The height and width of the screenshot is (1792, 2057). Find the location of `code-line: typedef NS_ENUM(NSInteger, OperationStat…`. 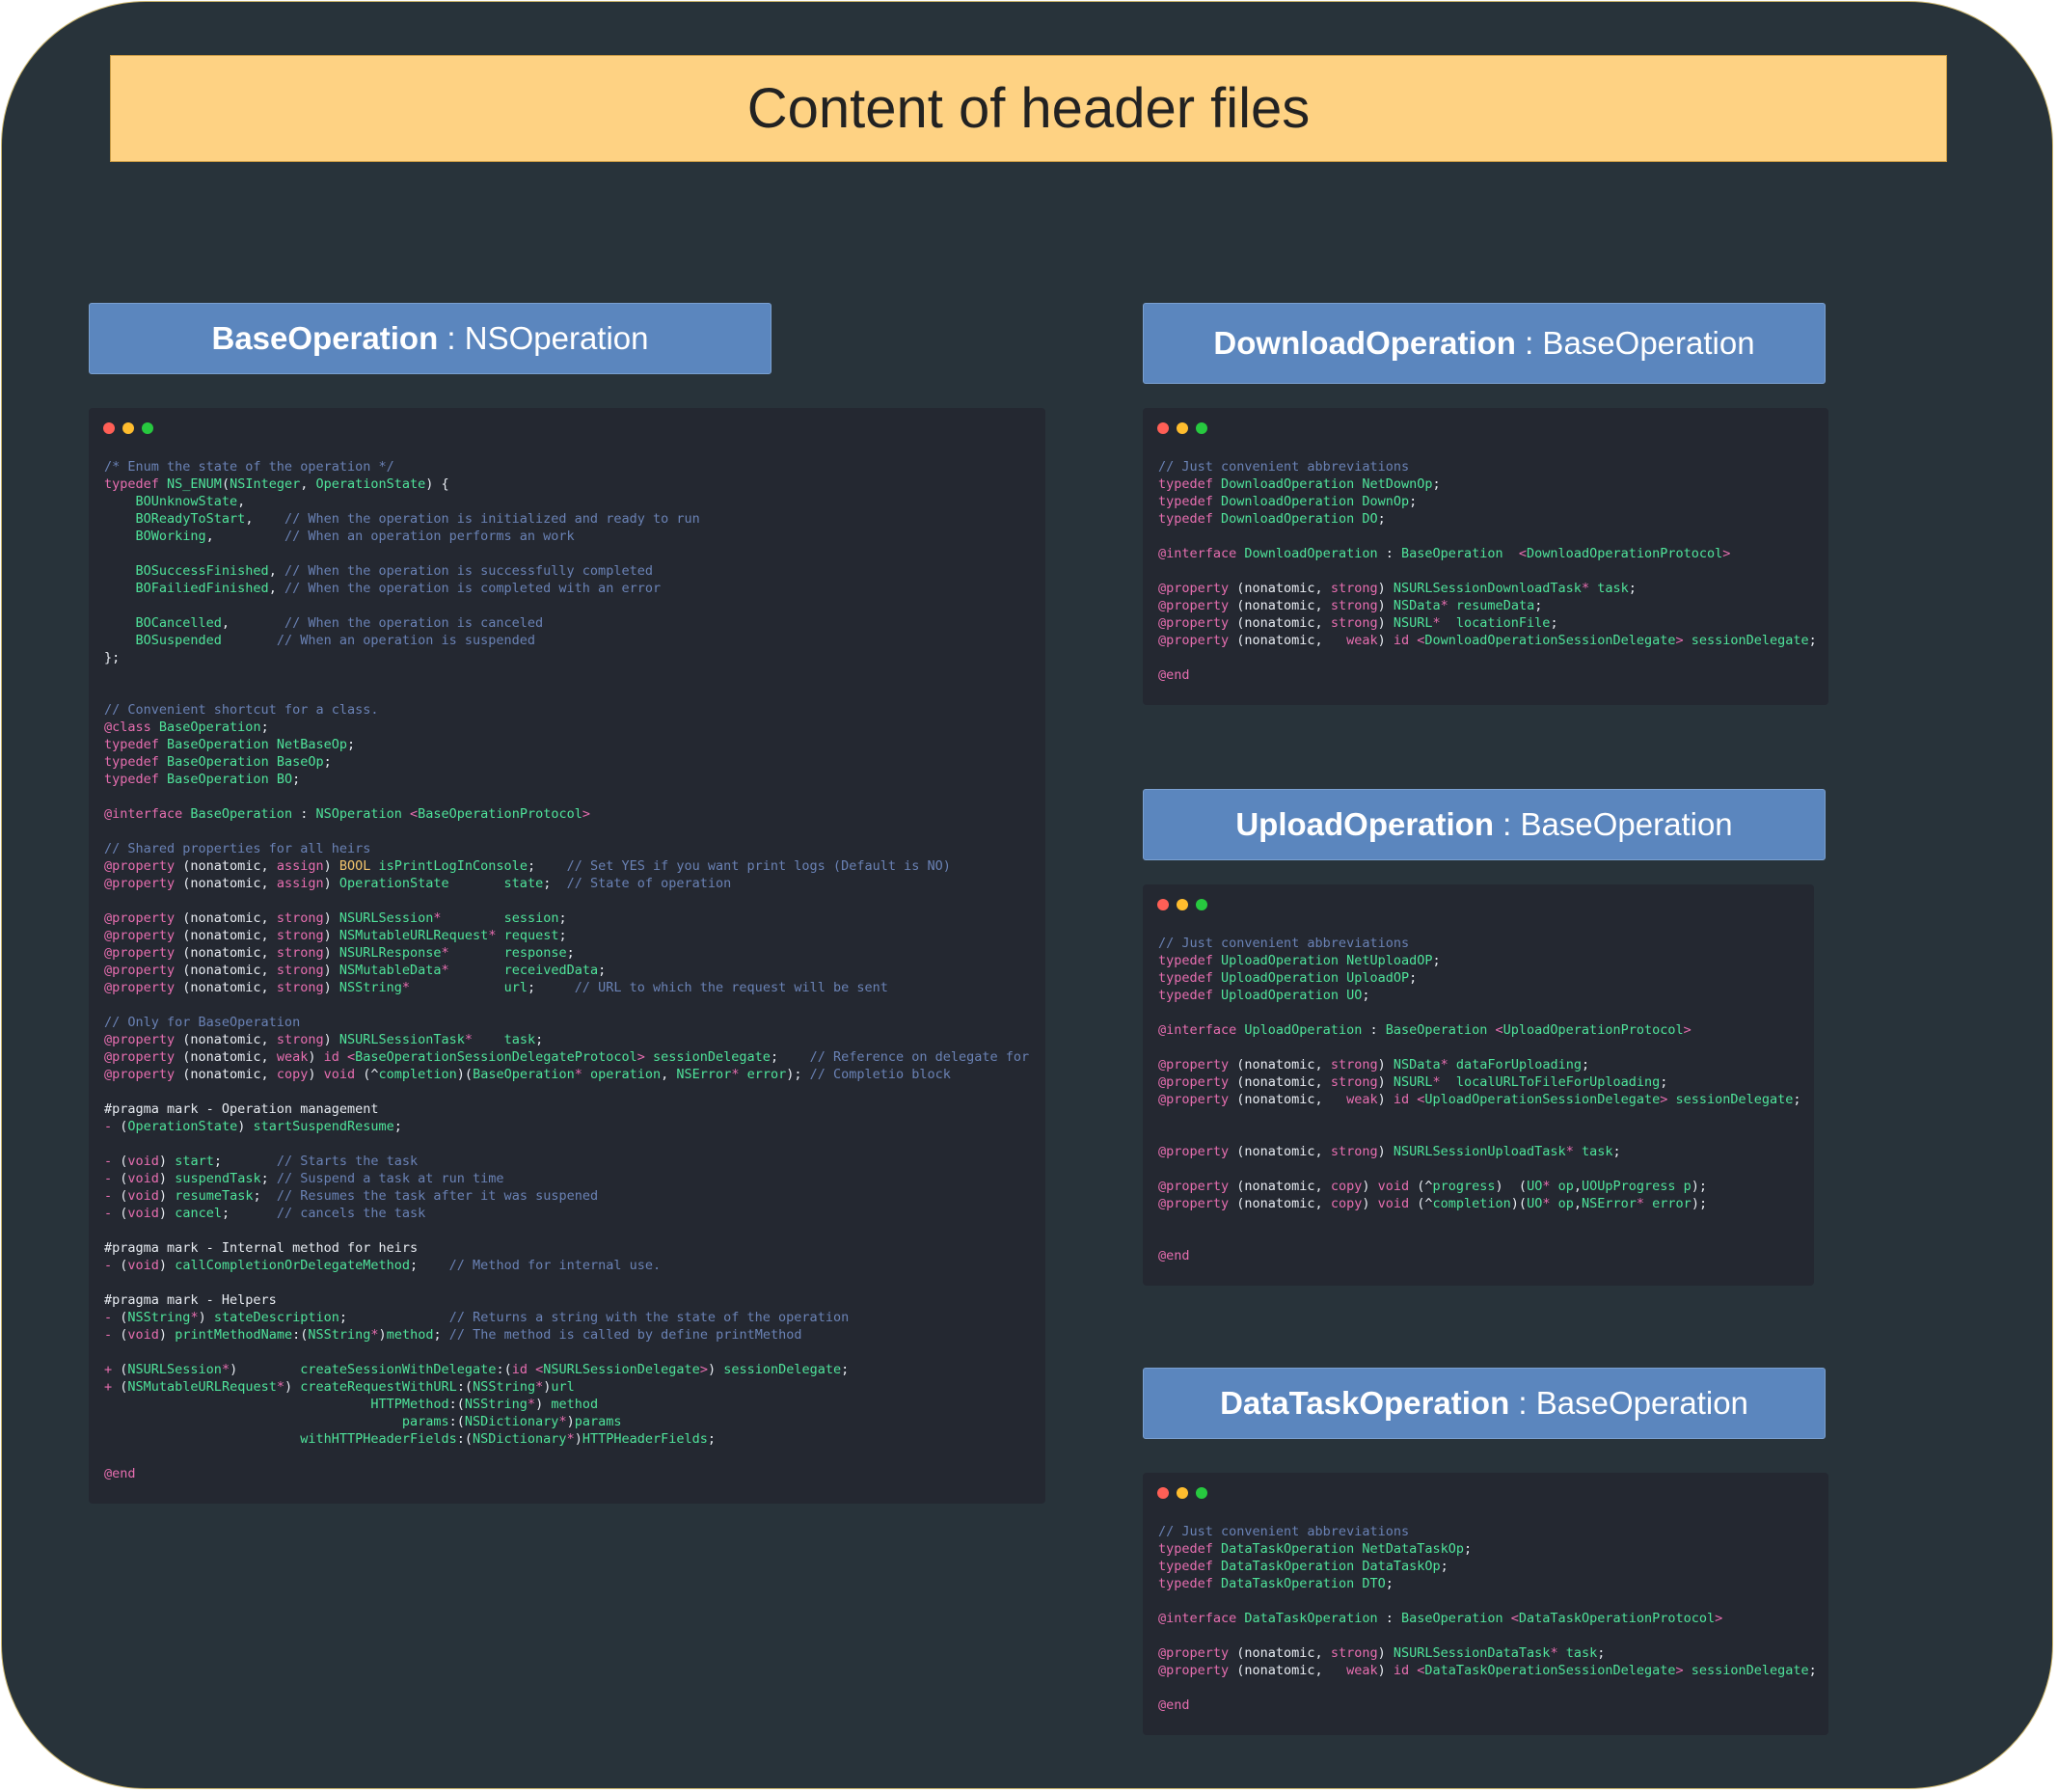

code-line: typedef NS_ENUM(NSInteger, OperationStat… is located at coordinates (276, 484).